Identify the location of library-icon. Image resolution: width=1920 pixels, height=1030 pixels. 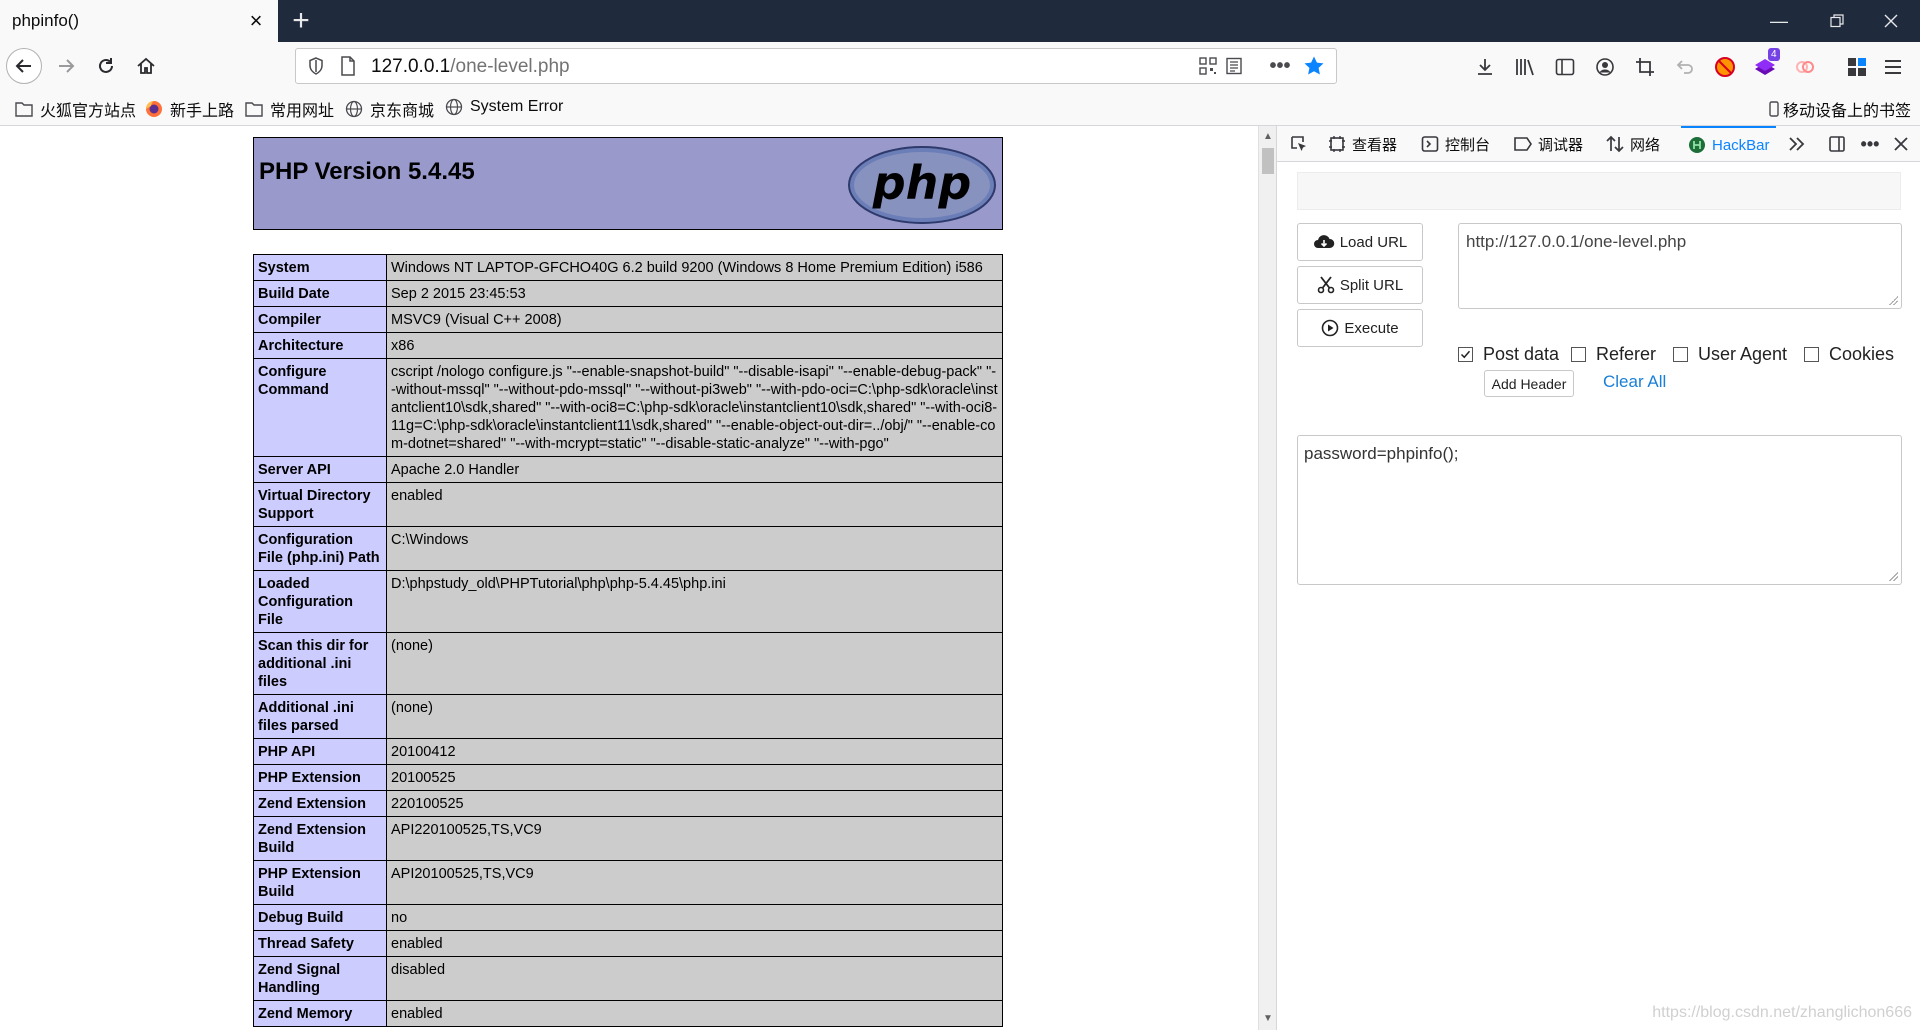
(1525, 67).